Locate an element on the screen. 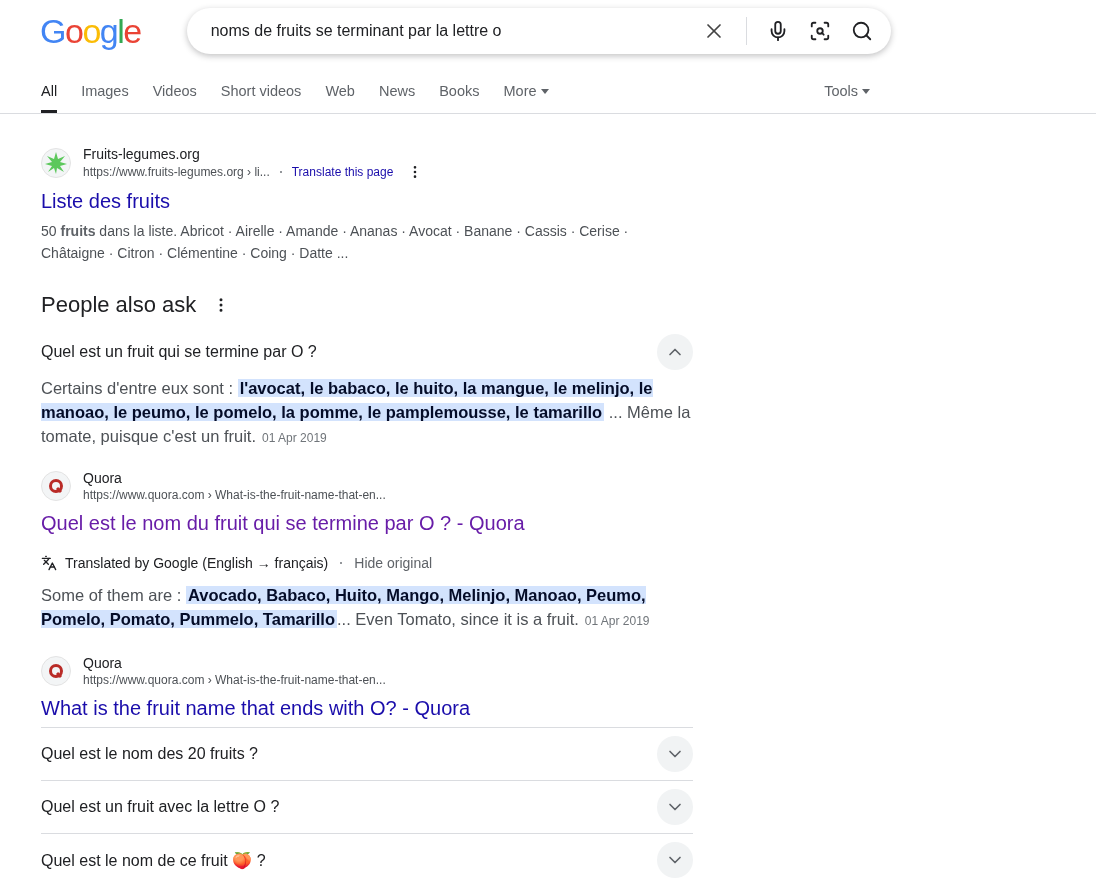 The image size is (1096, 883). search-icon is located at coordinates (861, 31).